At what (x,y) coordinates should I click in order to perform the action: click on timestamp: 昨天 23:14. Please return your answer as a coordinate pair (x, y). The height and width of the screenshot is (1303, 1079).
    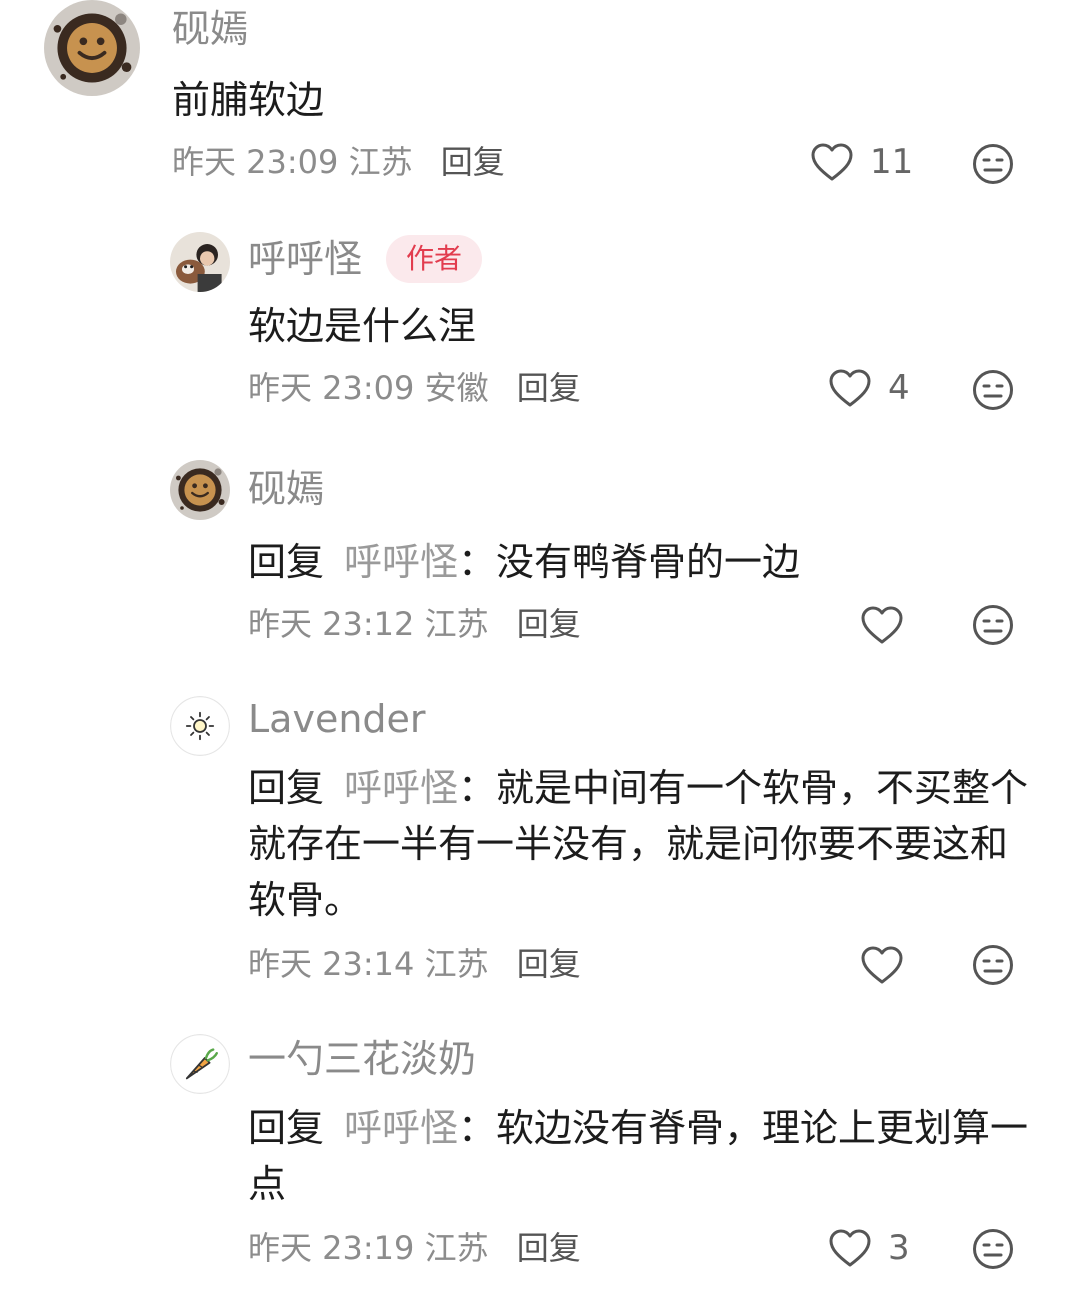
    Looking at the image, I should click on (331, 964).